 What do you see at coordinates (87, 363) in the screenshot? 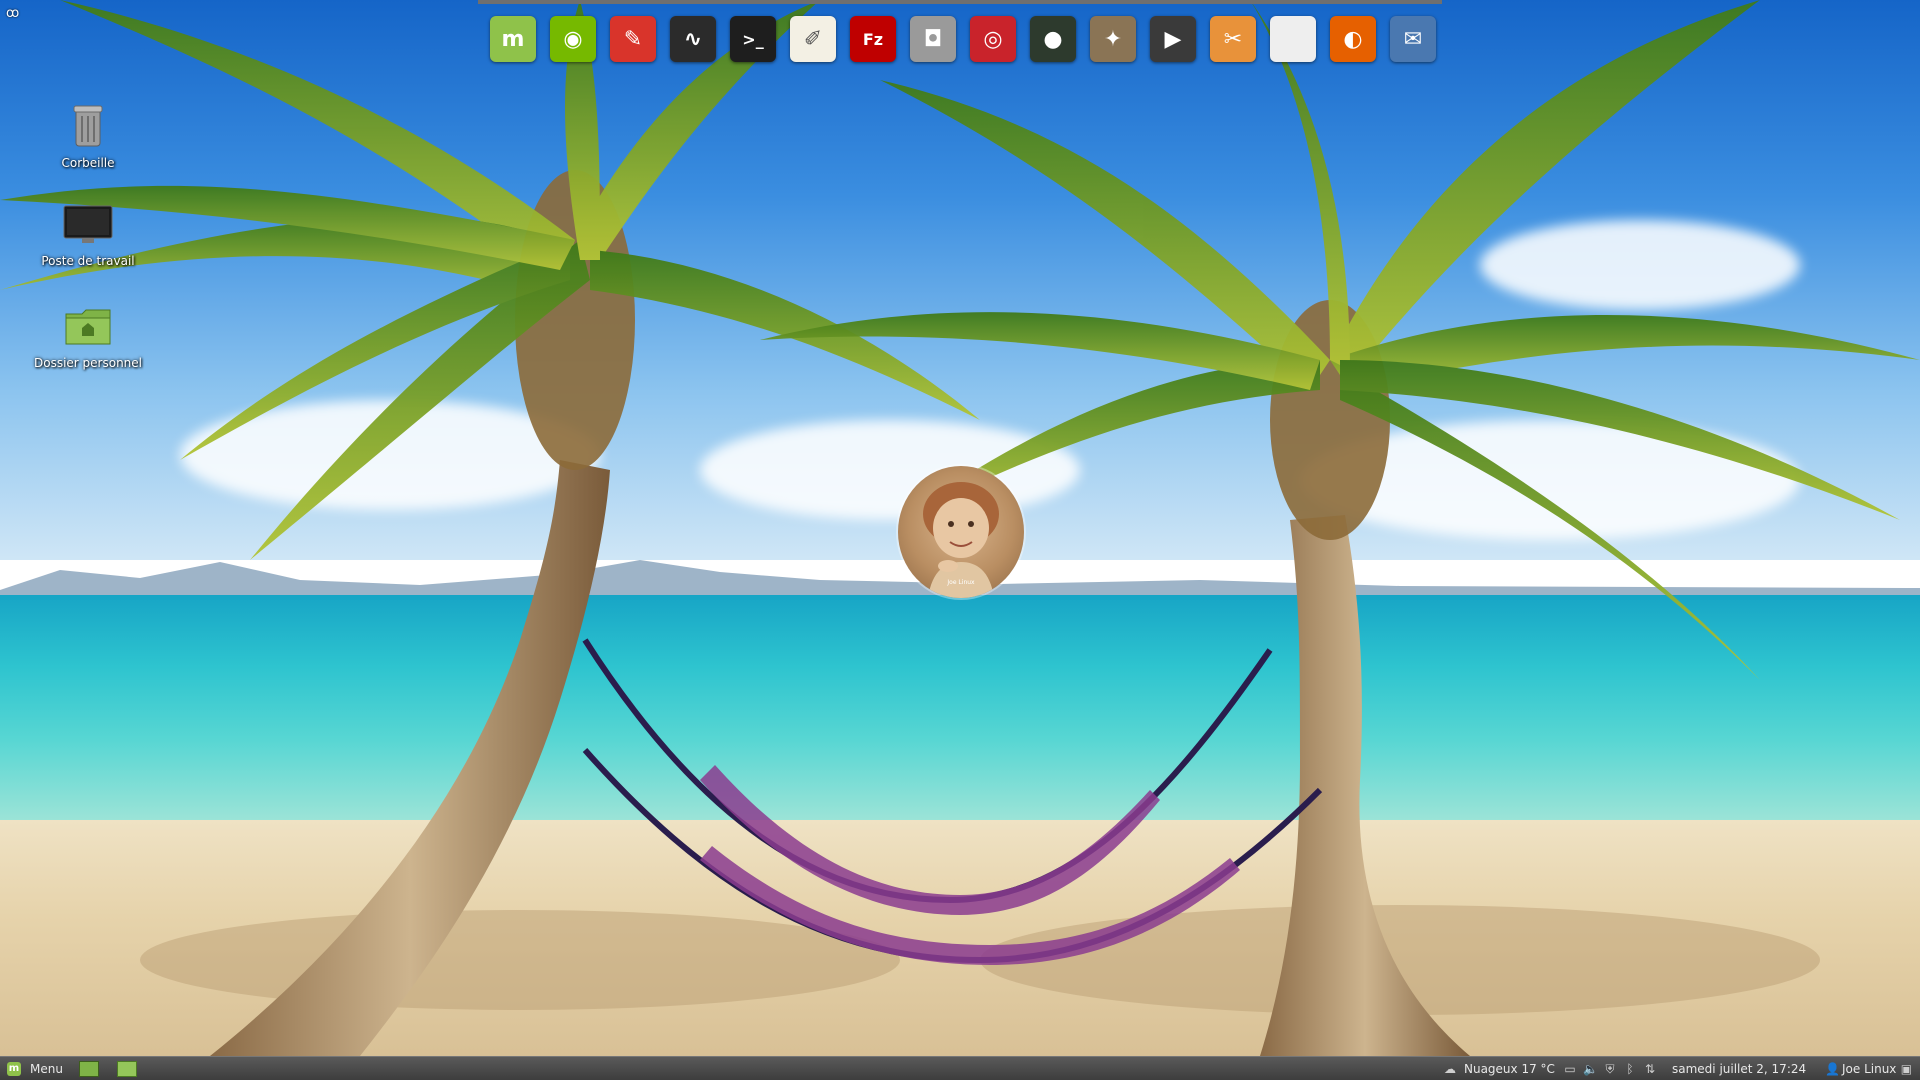
I see `desktop-icon-label: Dossier personnel` at bounding box center [87, 363].